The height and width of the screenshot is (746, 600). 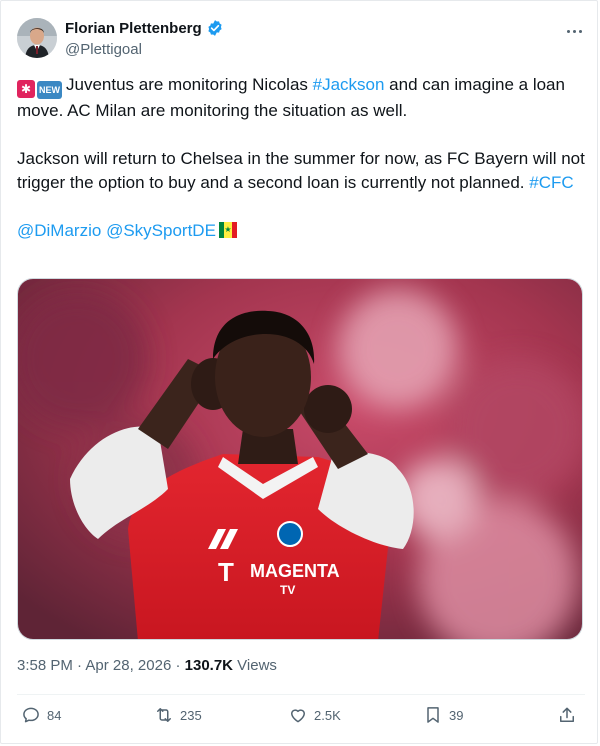 What do you see at coordinates (45, 665) in the screenshot?
I see `tweet-time: 3:58 PM` at bounding box center [45, 665].